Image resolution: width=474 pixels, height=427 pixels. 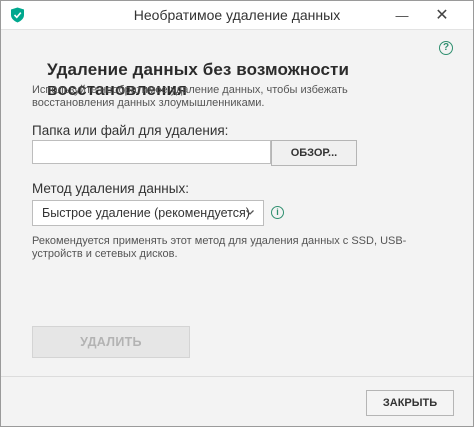 I want to click on close-window-button: ✕, so click(x=442, y=15).